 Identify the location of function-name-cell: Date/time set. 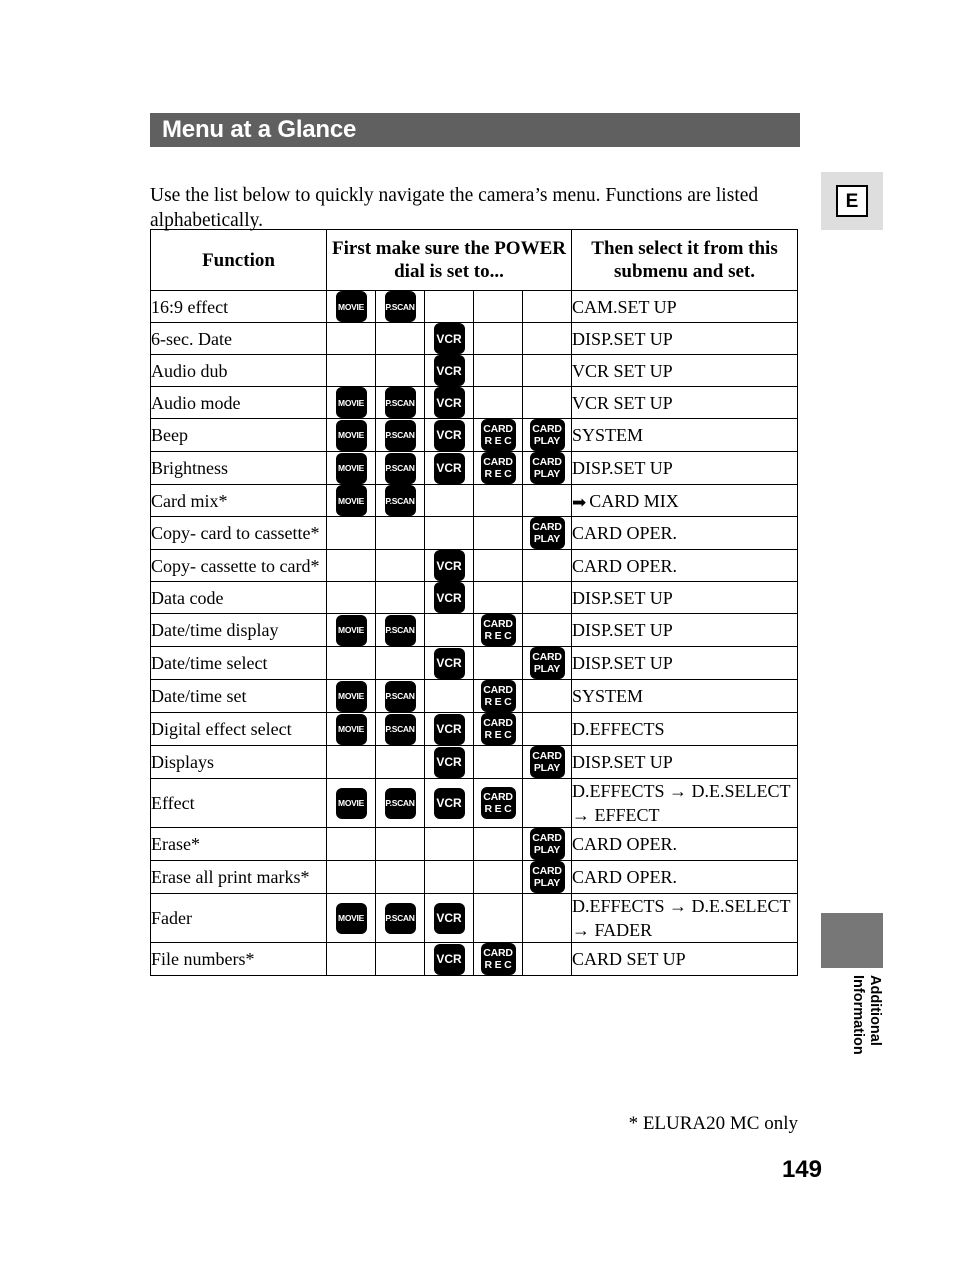
(238, 696).